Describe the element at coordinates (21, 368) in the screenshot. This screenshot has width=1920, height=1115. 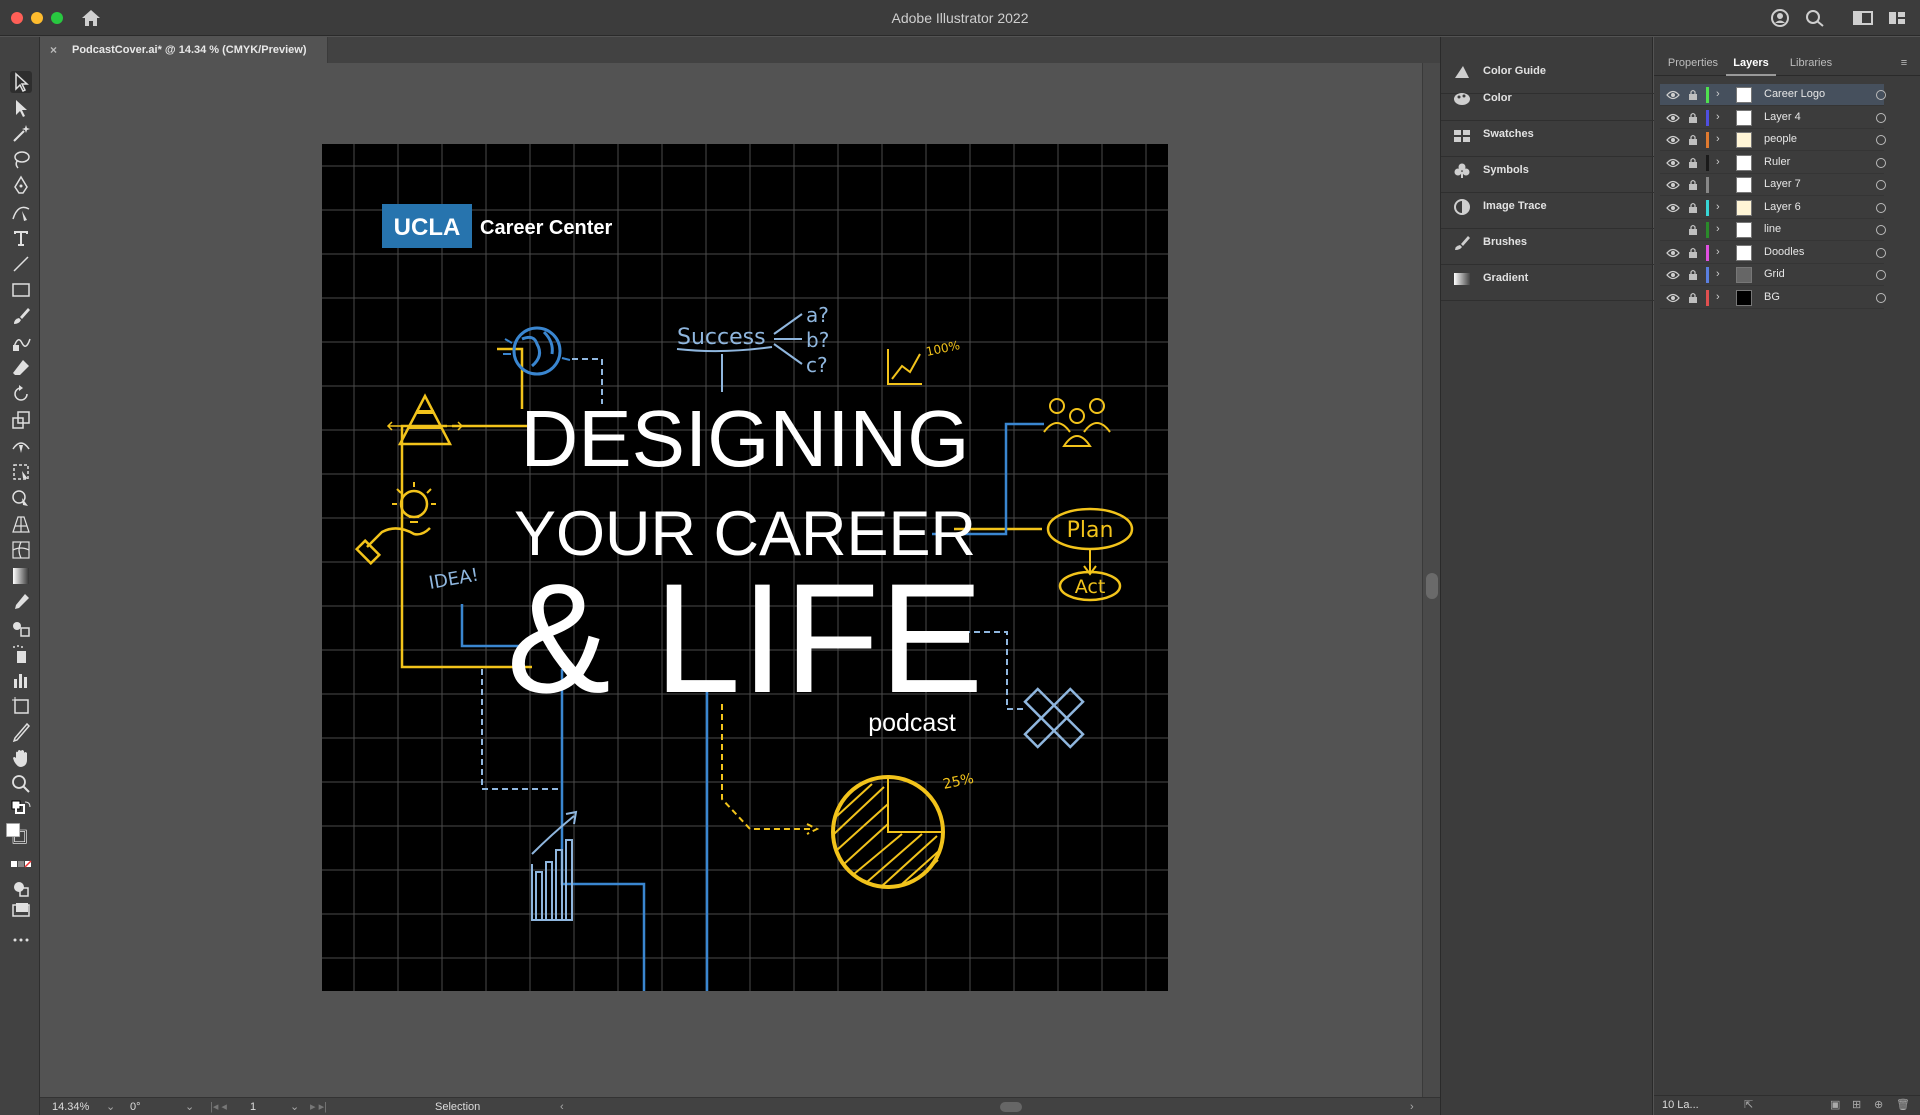
I see `eraser-tool-icon` at that location.